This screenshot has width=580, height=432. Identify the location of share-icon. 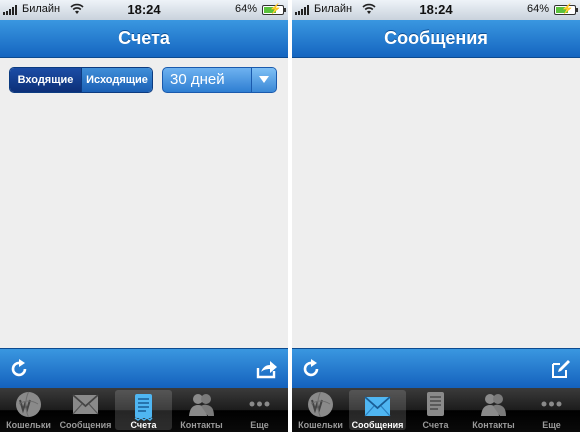
(267, 369).